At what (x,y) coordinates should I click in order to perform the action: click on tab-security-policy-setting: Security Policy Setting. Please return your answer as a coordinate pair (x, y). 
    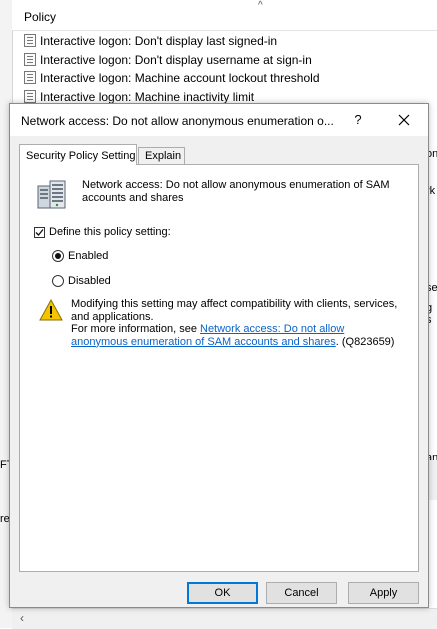
    Looking at the image, I should click on (78, 154).